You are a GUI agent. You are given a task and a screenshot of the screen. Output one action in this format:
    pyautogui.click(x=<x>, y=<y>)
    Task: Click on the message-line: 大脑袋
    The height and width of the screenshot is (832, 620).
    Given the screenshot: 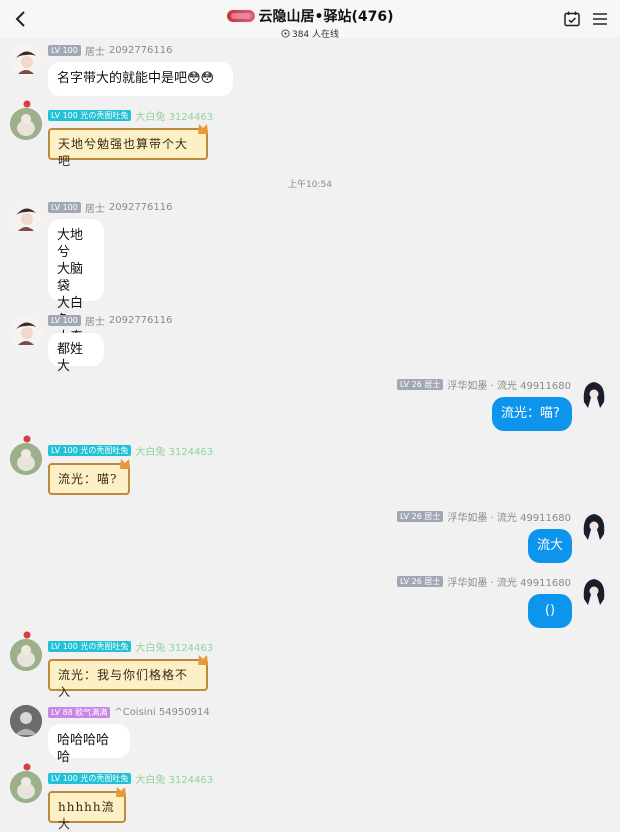 What is the action you would take?
    pyautogui.click(x=70, y=278)
    